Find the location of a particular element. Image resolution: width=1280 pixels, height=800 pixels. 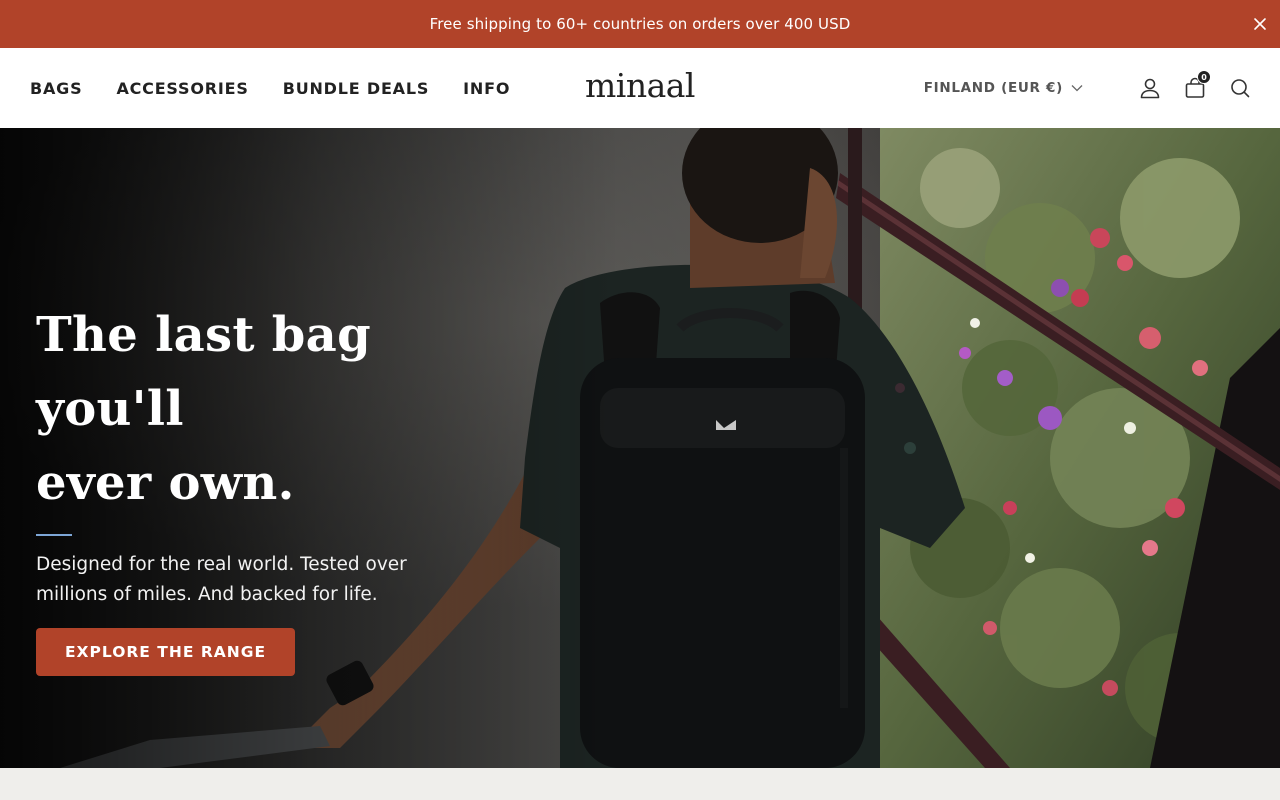

main-nav: BAGS ACCESSORIES BUNDLE DEALS INFO is located at coordinates (287, 88).